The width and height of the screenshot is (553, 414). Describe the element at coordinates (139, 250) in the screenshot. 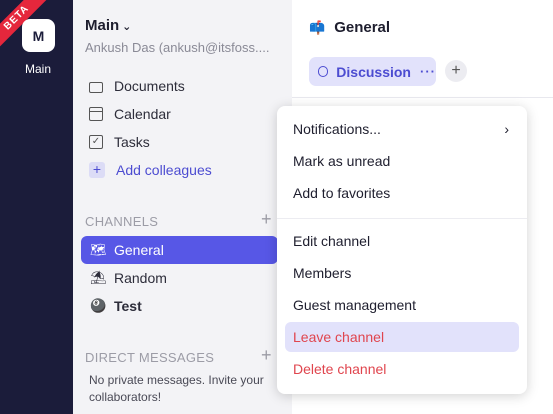

I see `channel-label: General` at that location.